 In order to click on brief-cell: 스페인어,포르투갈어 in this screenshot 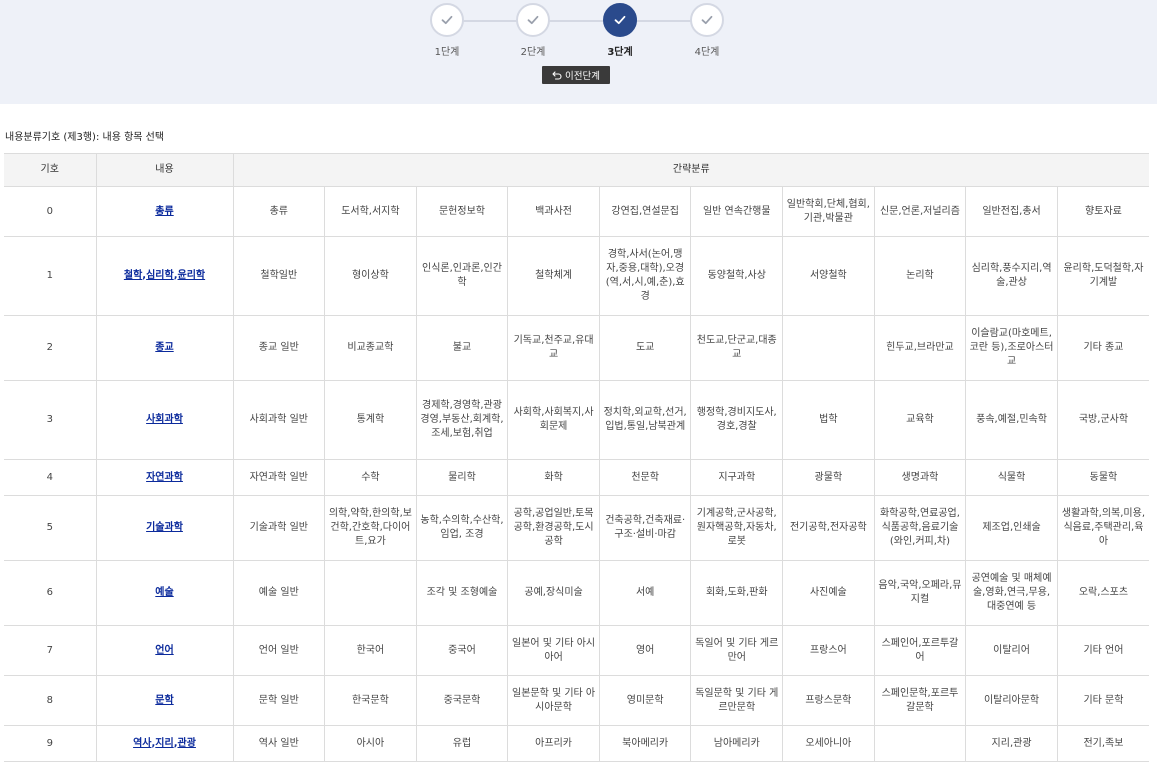, I will do `click(920, 650)`.